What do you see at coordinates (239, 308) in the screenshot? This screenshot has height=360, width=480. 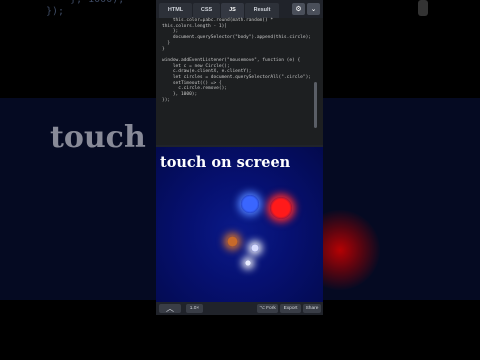 I see `bottom-toolbar: ︿ 1.0× ⌥ Fork Export Share` at bounding box center [239, 308].